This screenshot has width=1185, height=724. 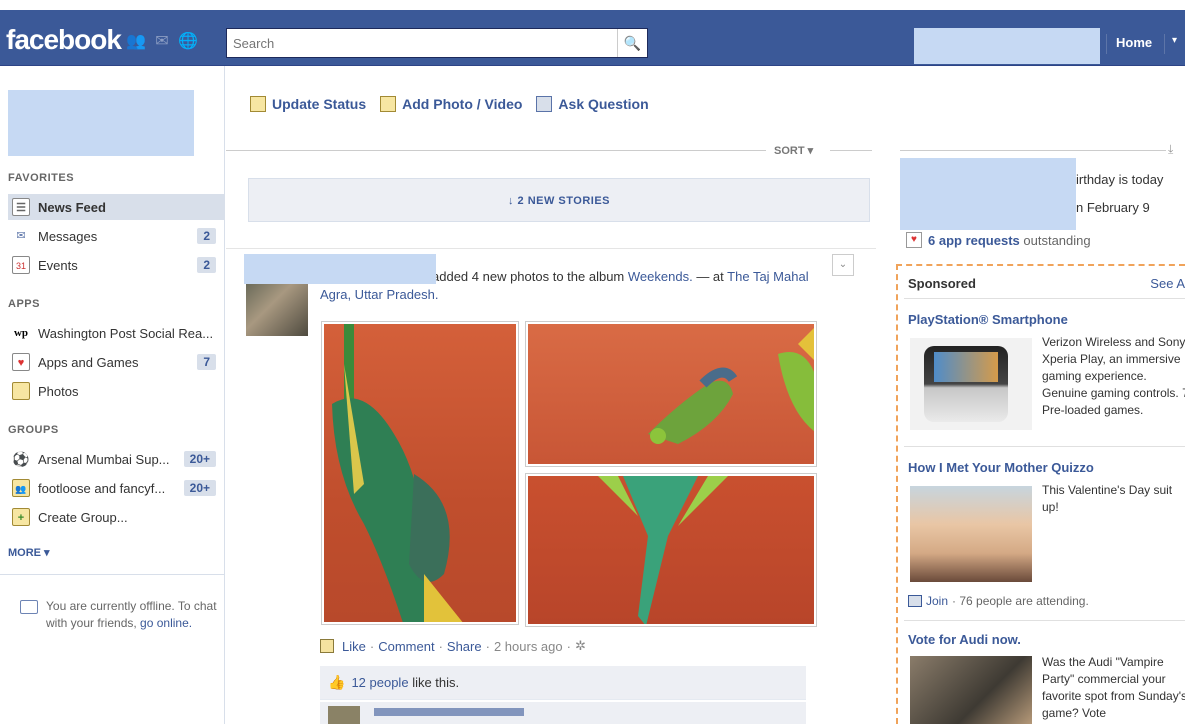 I want to click on ask-question-button: Ask Question, so click(x=592, y=104).